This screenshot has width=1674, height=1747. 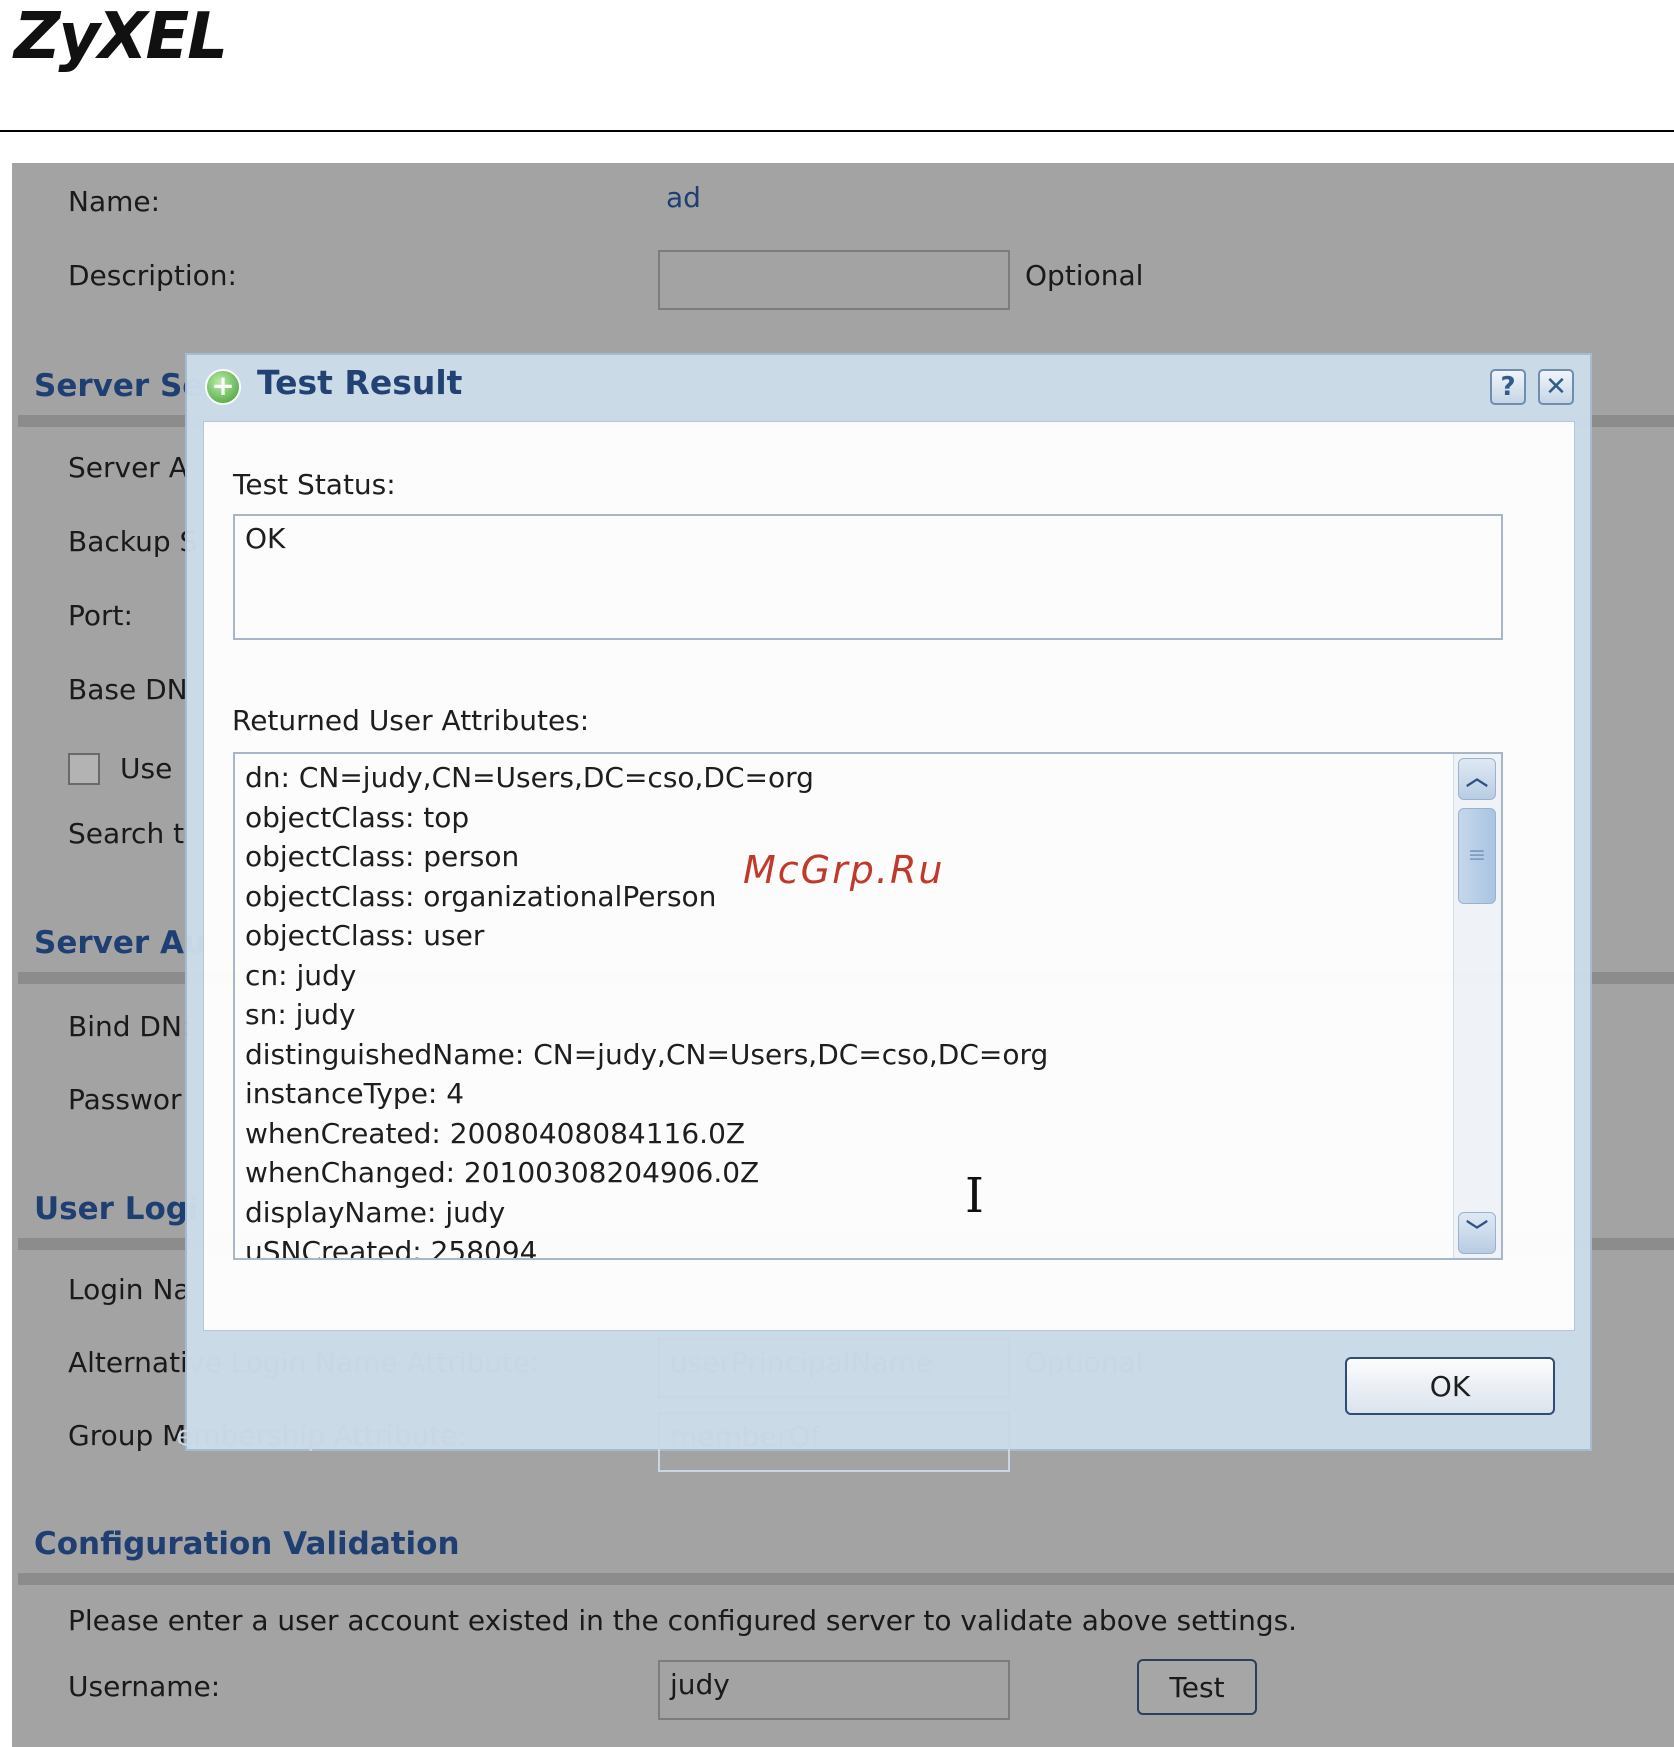 What do you see at coordinates (126, 833) in the screenshot?
I see `search-time-label: Search t` at bounding box center [126, 833].